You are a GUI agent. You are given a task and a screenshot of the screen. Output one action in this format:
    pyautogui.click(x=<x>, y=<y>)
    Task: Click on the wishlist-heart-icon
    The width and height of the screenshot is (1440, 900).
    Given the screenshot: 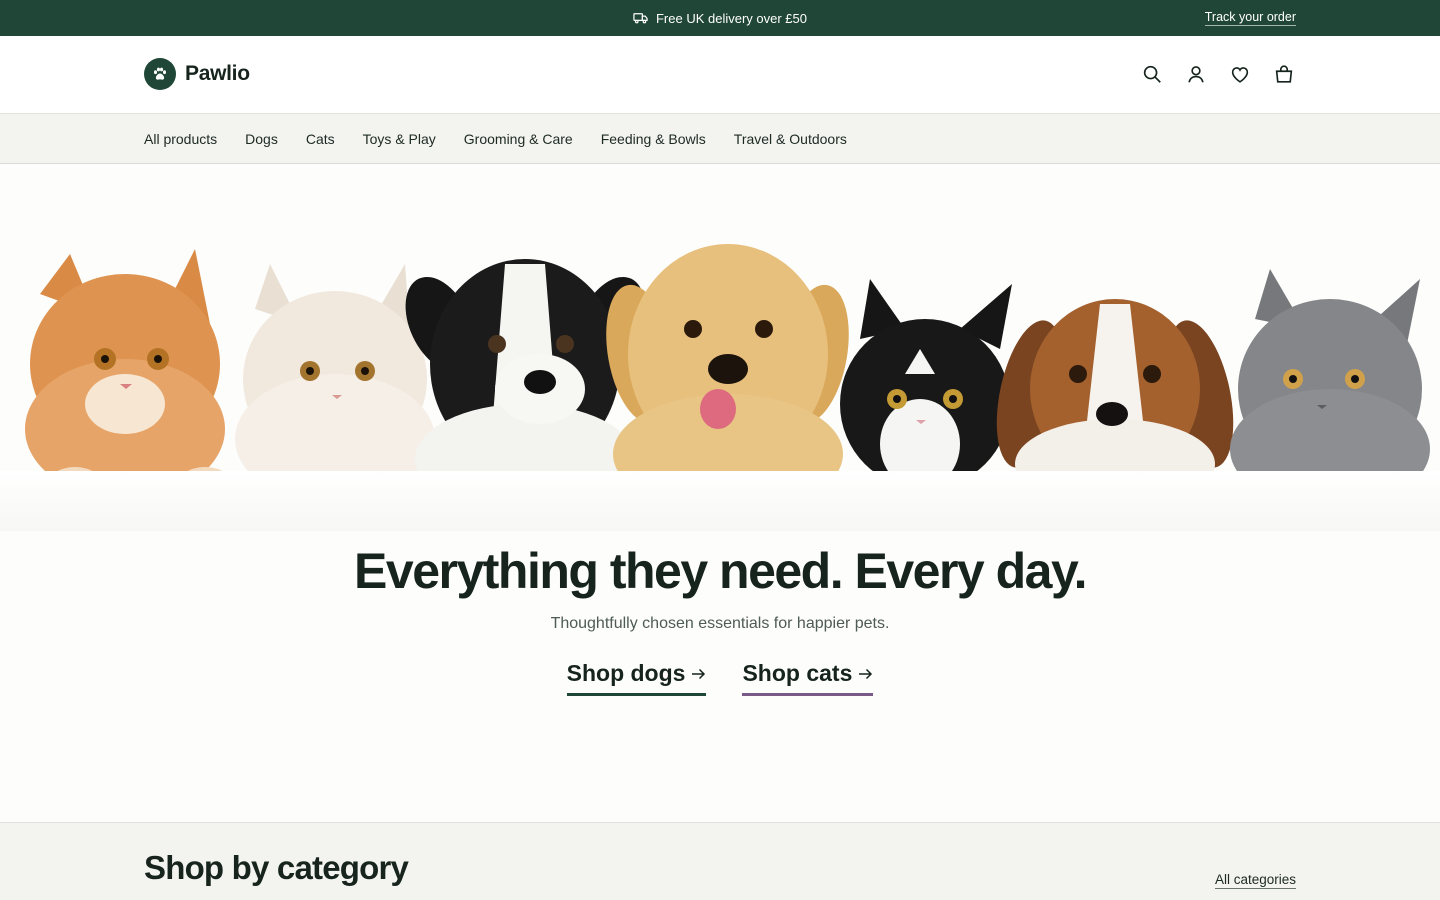 What is the action you would take?
    pyautogui.click(x=1240, y=74)
    